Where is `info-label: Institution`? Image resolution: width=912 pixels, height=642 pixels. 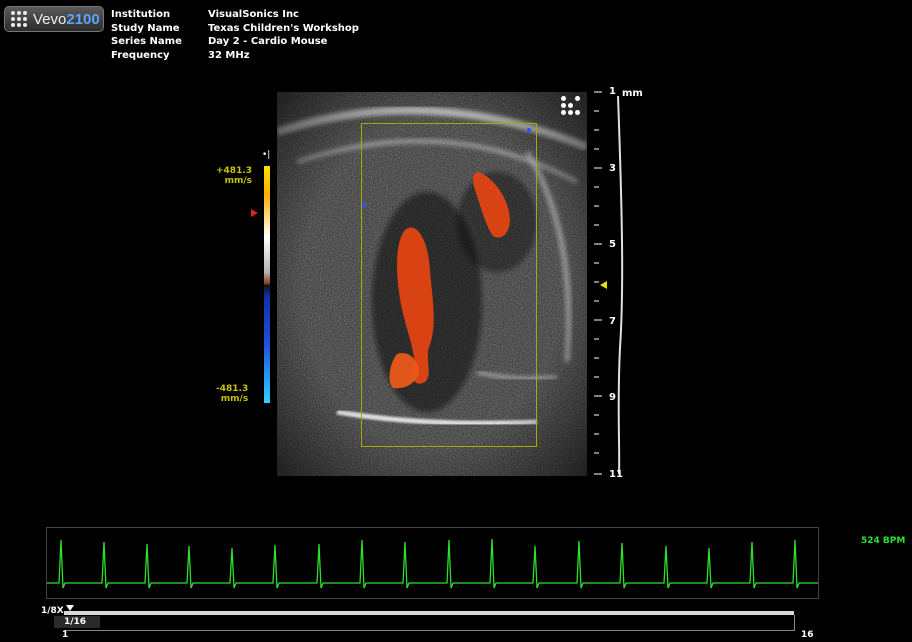
info-label: Institution is located at coordinates (141, 14).